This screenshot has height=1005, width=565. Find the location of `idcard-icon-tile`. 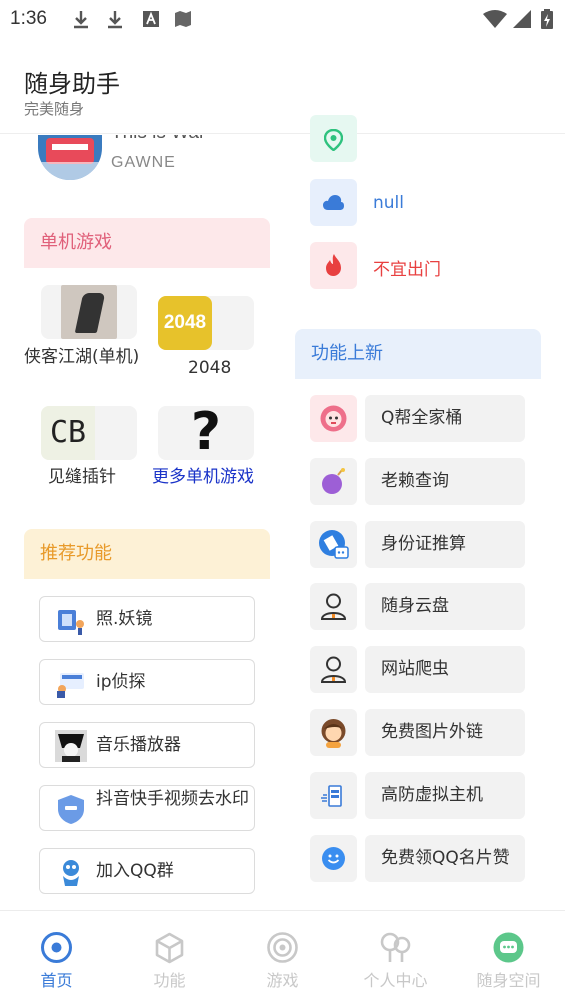

idcard-icon-tile is located at coordinates (333, 544).